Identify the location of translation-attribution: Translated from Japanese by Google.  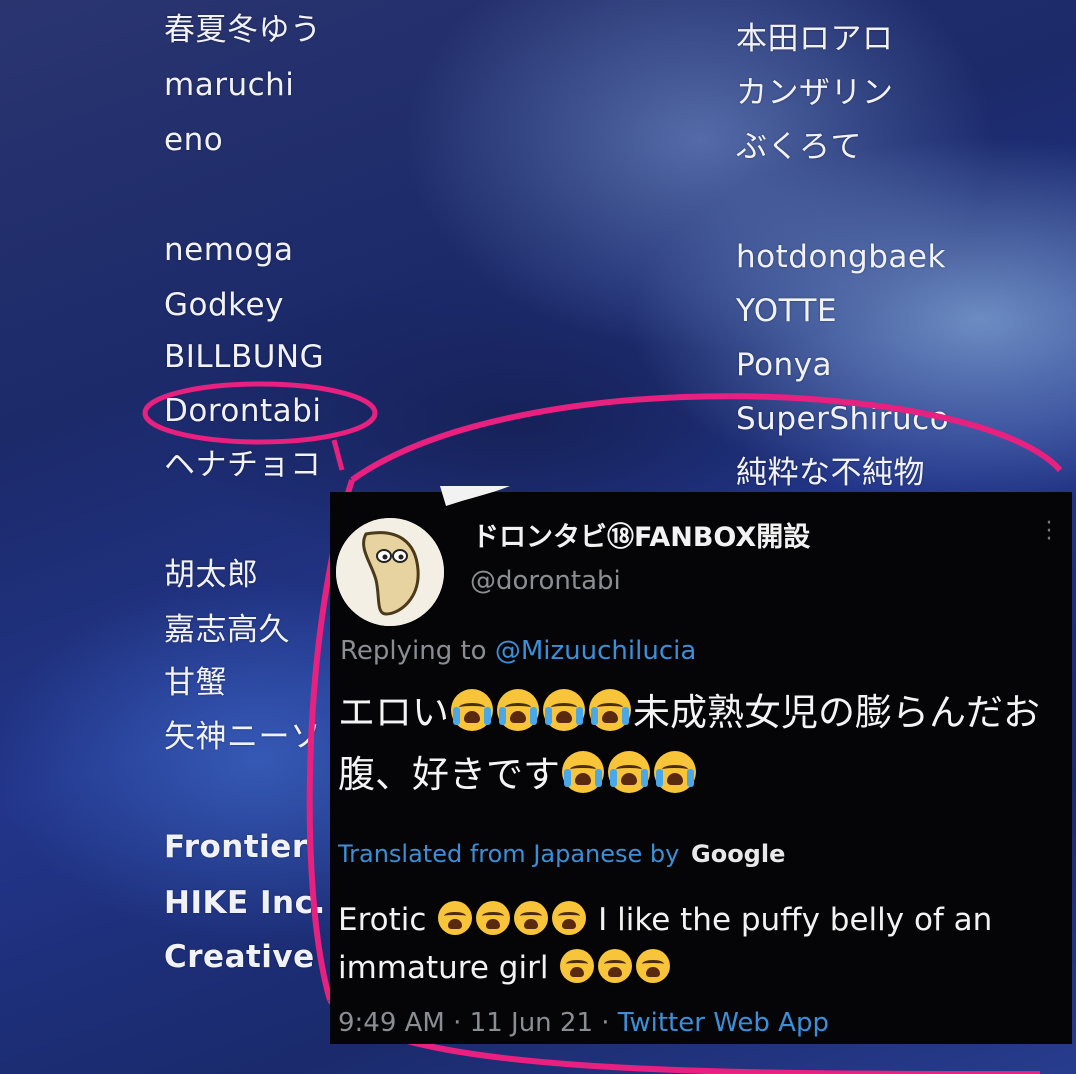
(561, 854).